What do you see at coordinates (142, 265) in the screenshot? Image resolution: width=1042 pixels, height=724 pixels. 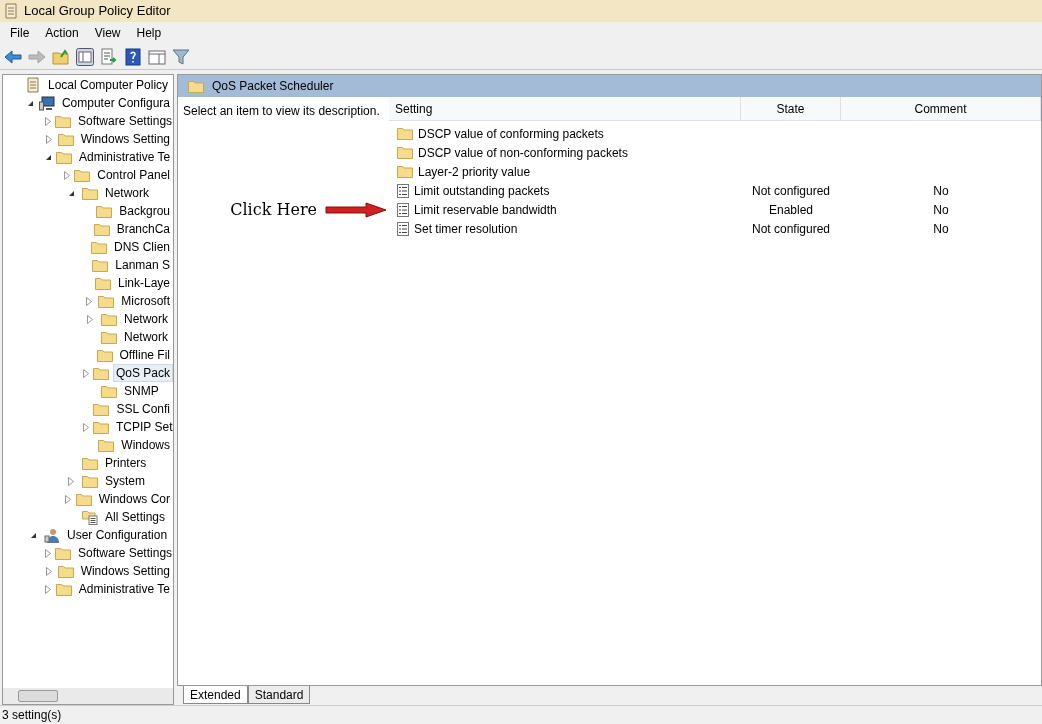 I see `tree-item: Lanman S` at bounding box center [142, 265].